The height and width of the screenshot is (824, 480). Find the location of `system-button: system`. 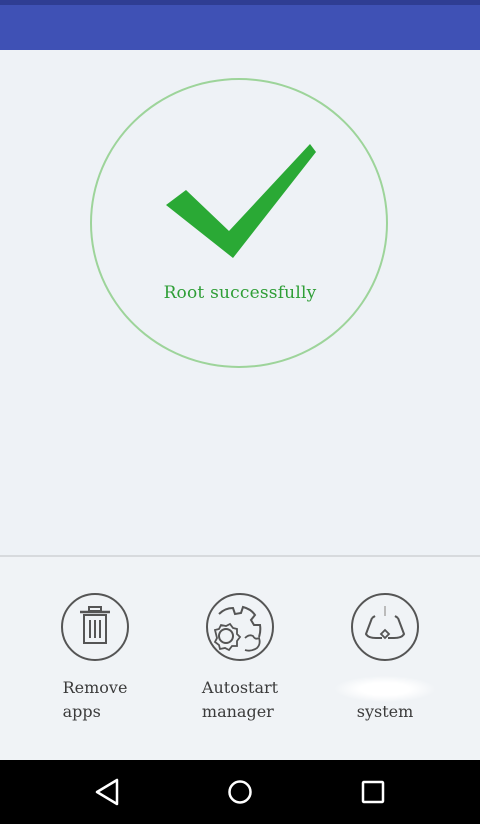

system-button: system is located at coordinates (385, 658).